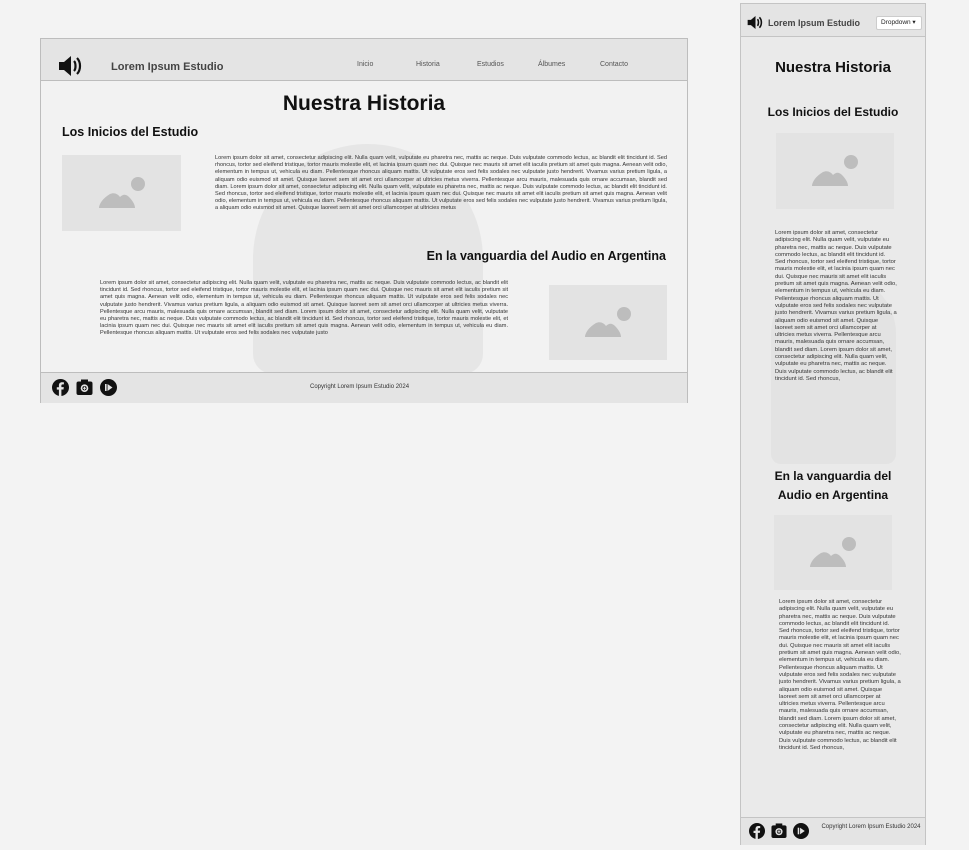 The image size is (969, 850). What do you see at coordinates (899, 23) in the screenshot?
I see `nav-dropdown: Dropdown ▾` at bounding box center [899, 23].